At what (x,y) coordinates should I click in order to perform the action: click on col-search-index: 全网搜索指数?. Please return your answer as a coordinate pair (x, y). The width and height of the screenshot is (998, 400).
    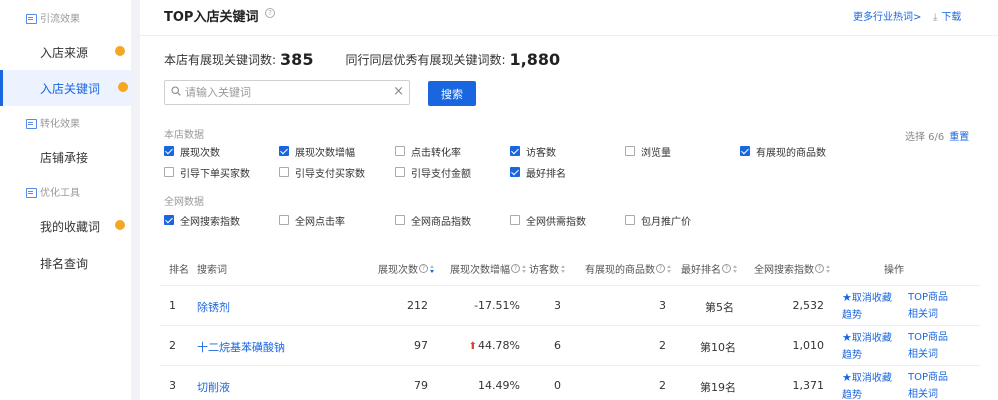
    Looking at the image, I should click on (792, 268).